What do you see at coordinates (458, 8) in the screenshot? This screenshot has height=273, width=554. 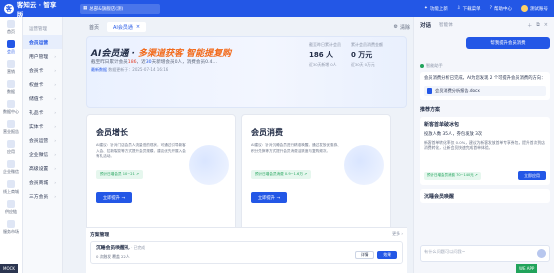 I see `download-icon: ⇩` at bounding box center [458, 8].